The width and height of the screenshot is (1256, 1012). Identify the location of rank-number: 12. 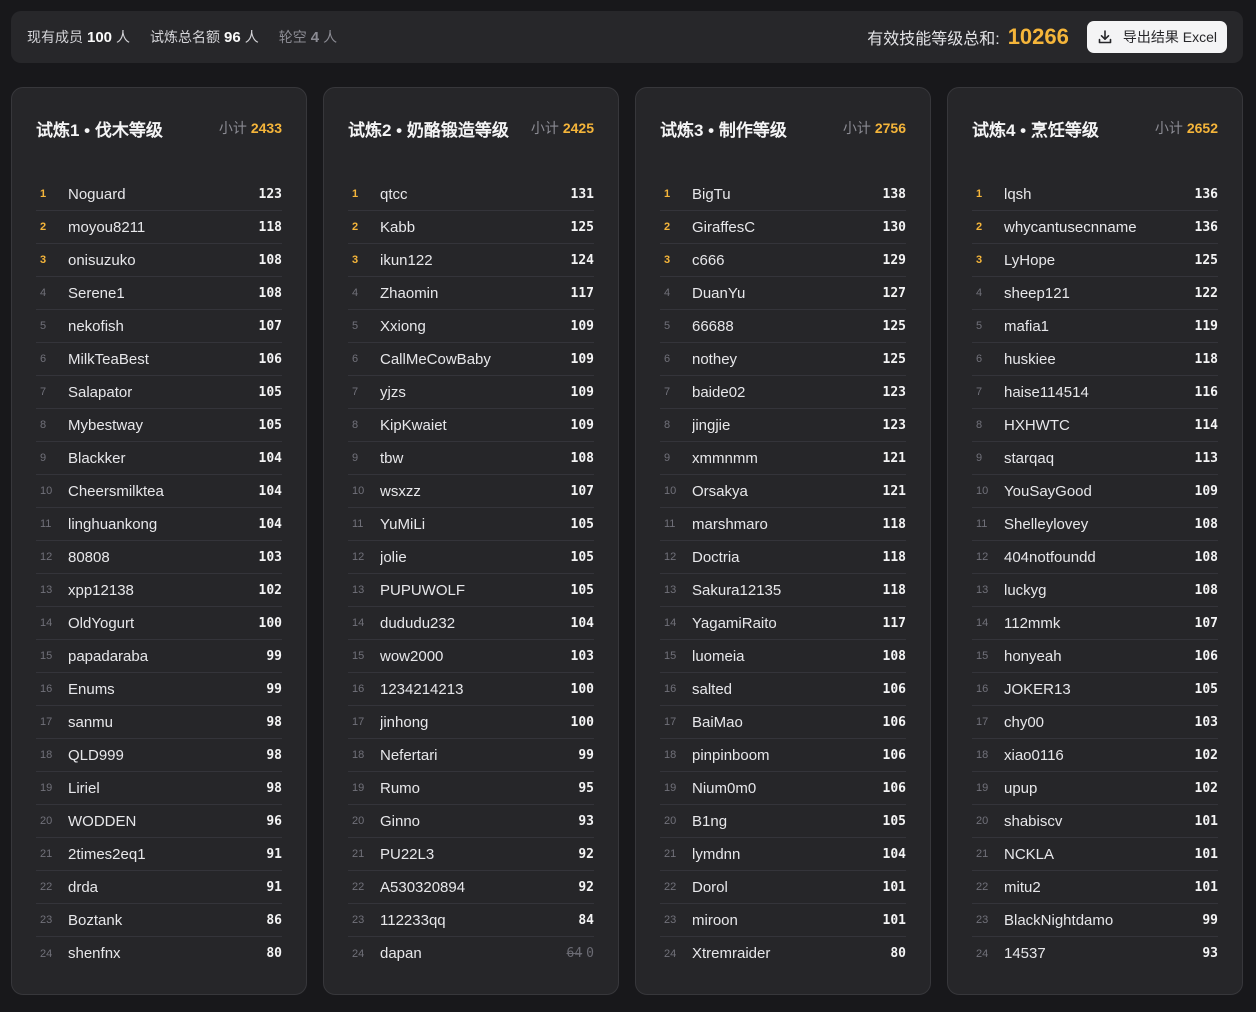
(982, 557).